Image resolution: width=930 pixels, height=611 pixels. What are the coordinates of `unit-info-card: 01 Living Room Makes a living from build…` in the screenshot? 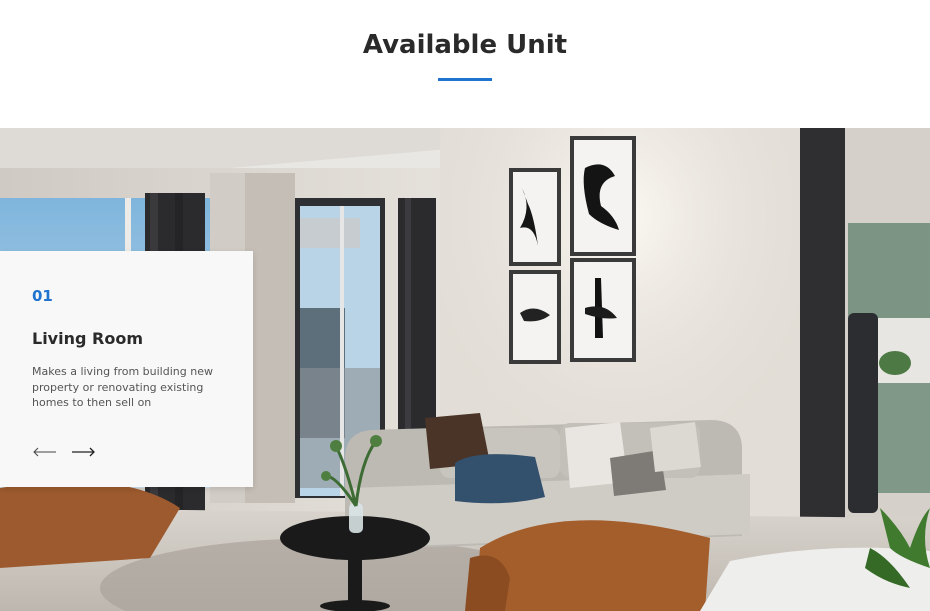 It's located at (126, 369).